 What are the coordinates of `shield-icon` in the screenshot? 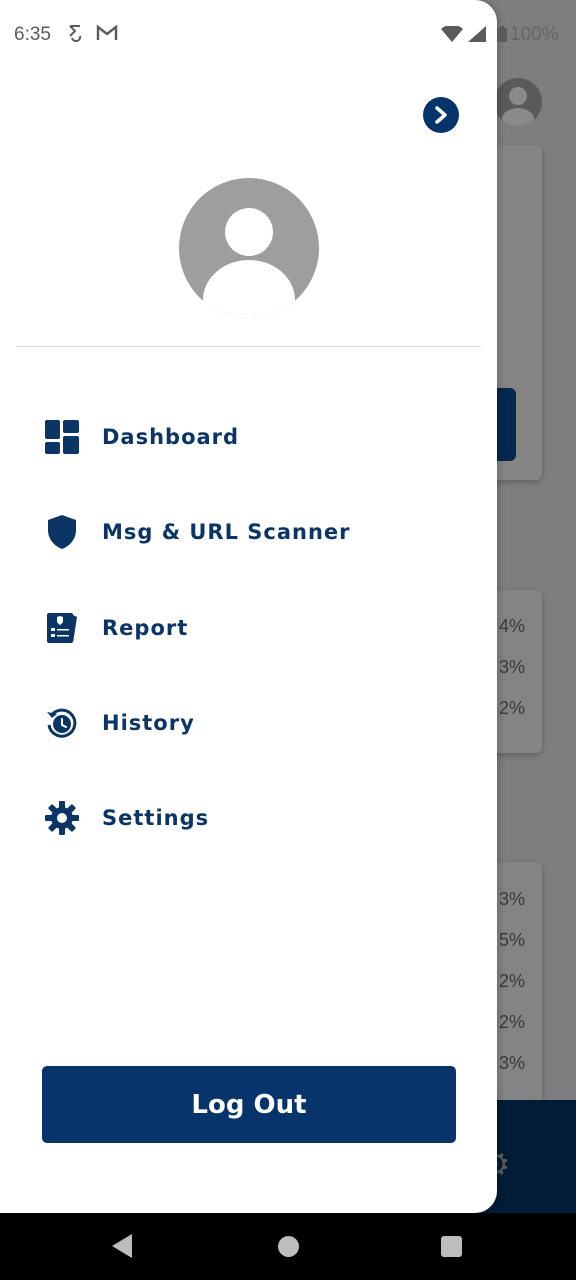 It's located at (62, 532).